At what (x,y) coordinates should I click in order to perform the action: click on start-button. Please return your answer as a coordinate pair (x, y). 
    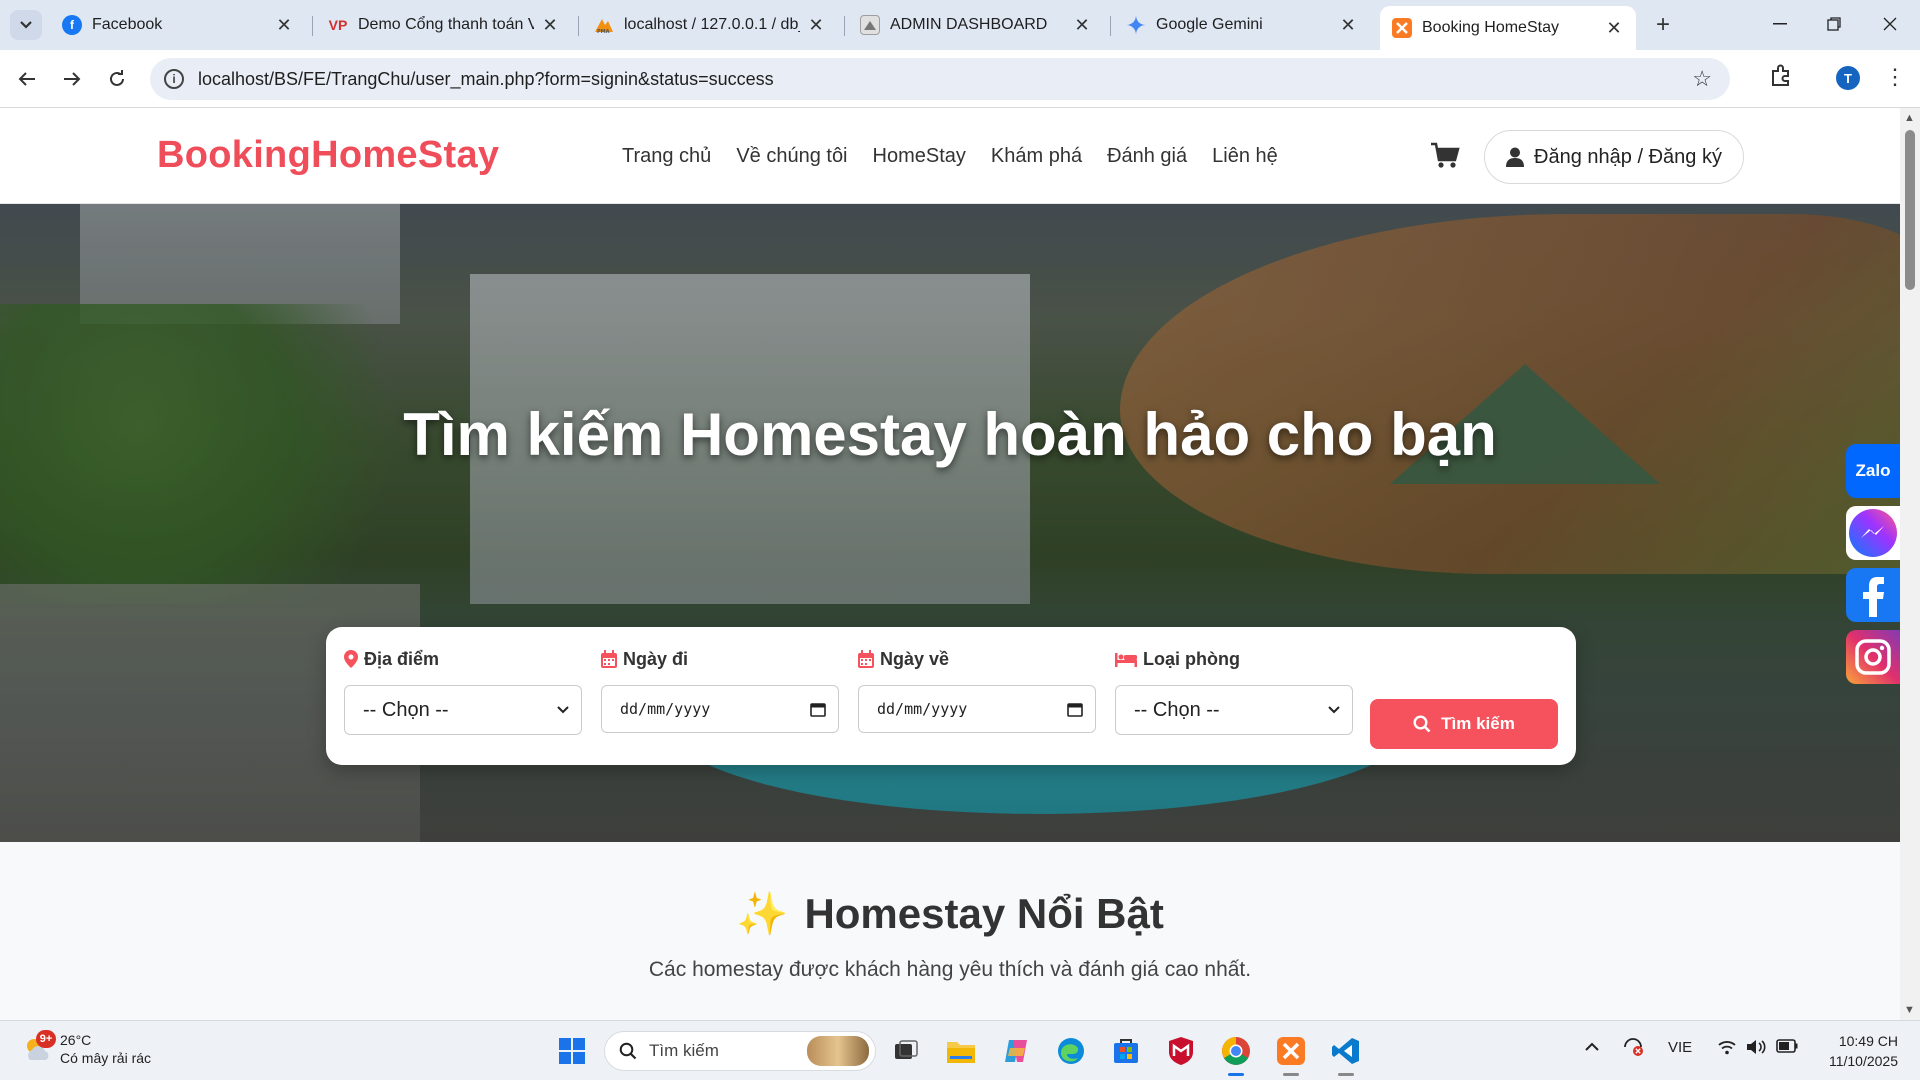
    Looking at the image, I should click on (572, 1051).